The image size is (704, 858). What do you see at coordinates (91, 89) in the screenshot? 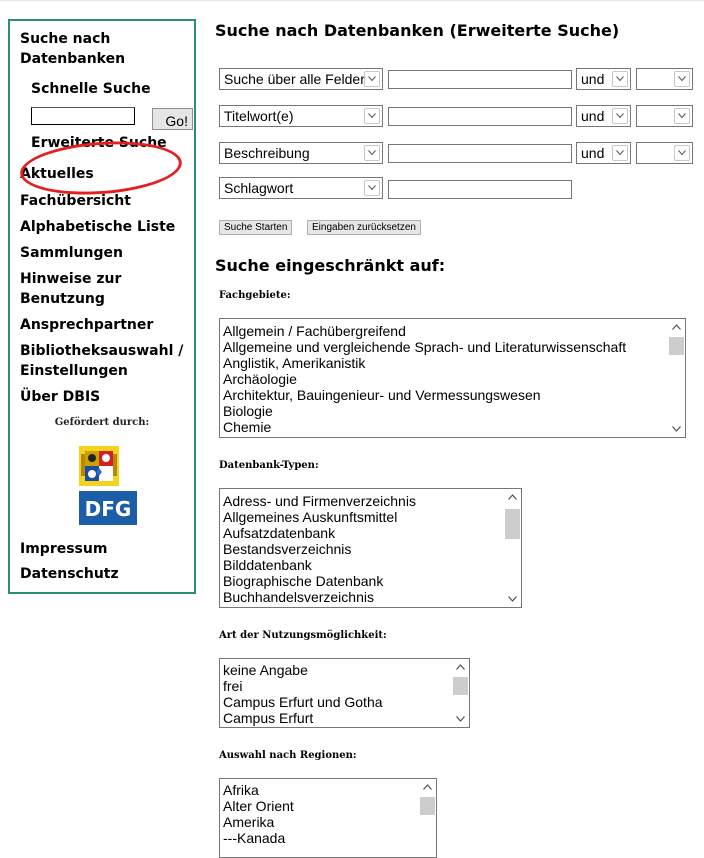
I see `nav-quick-search: Schnelle Suche` at bounding box center [91, 89].